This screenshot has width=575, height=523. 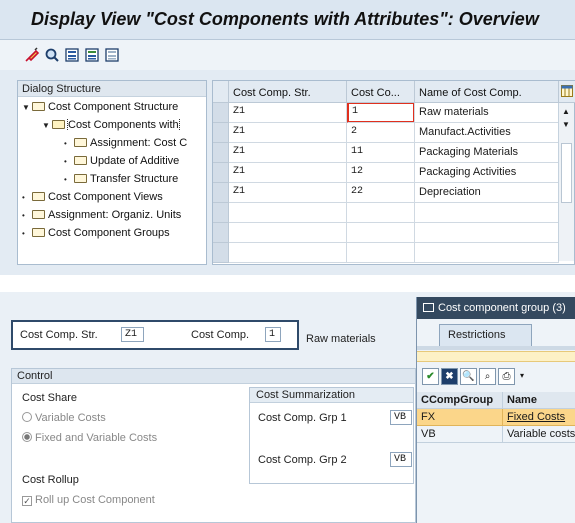 I want to click on confirm-icon: ✔, so click(x=430, y=376).